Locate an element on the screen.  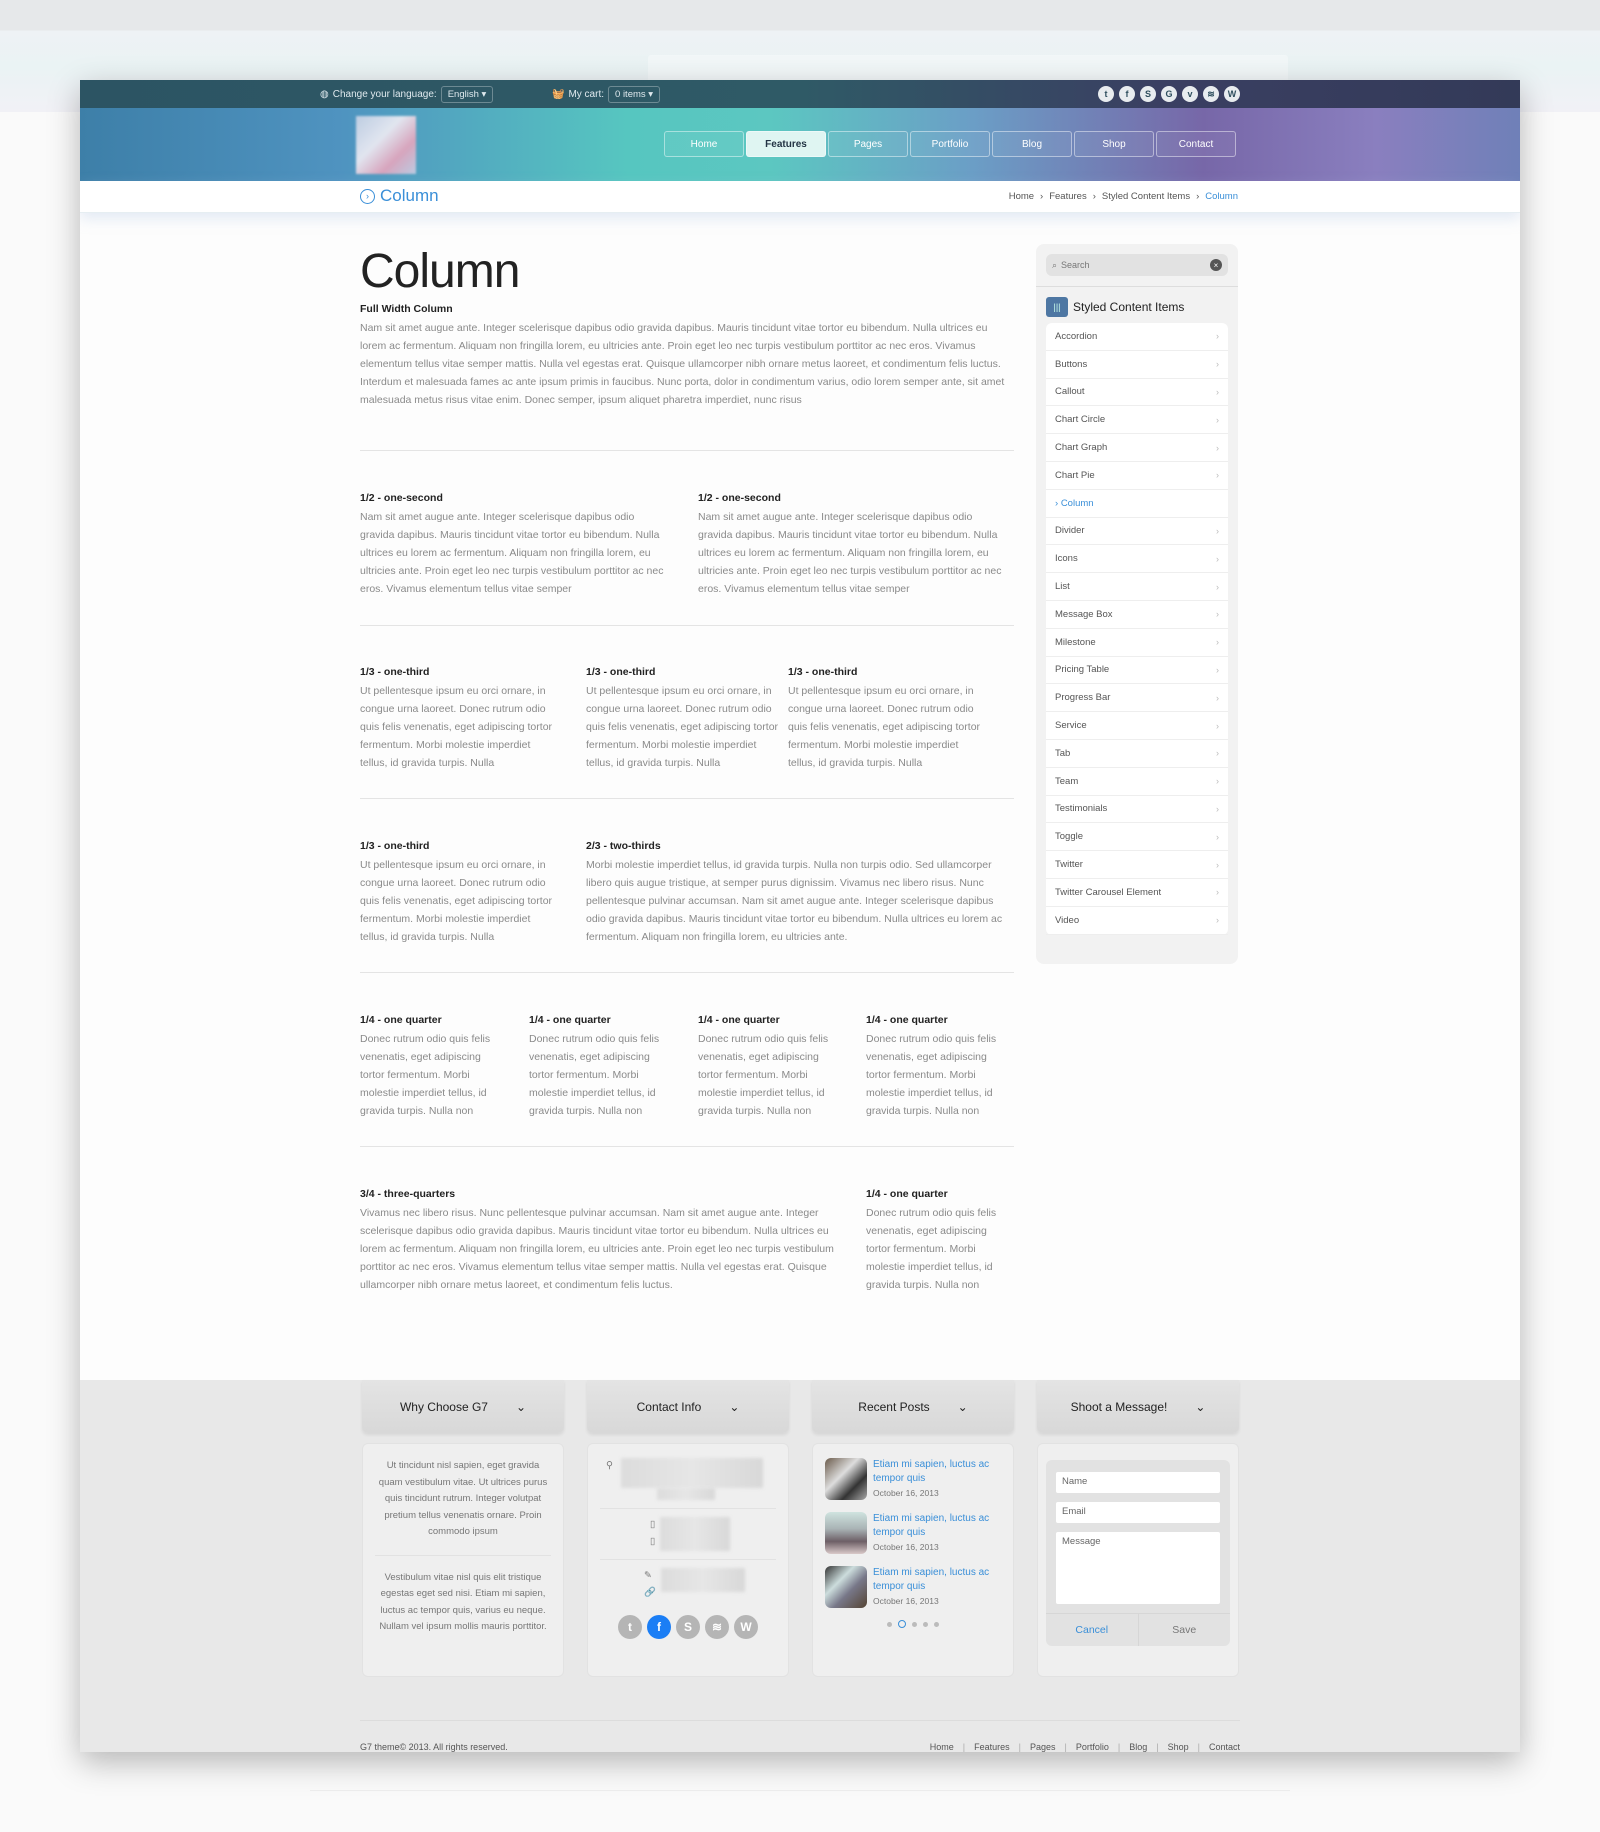
language-select: English ▾ is located at coordinates (467, 94).